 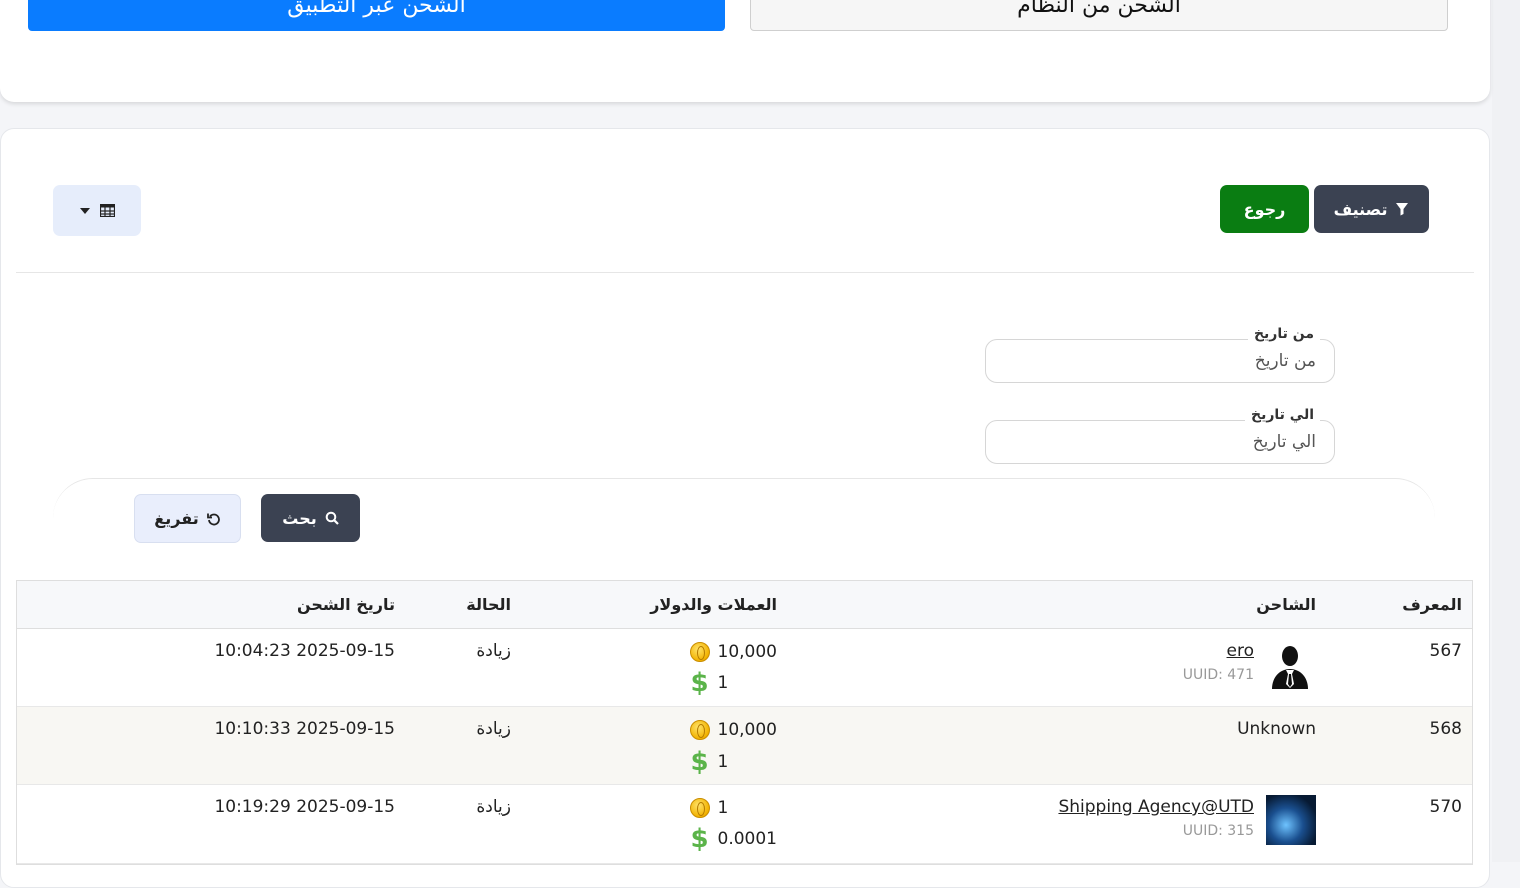 What do you see at coordinates (84, 210) in the screenshot?
I see `caret-down-icon` at bounding box center [84, 210].